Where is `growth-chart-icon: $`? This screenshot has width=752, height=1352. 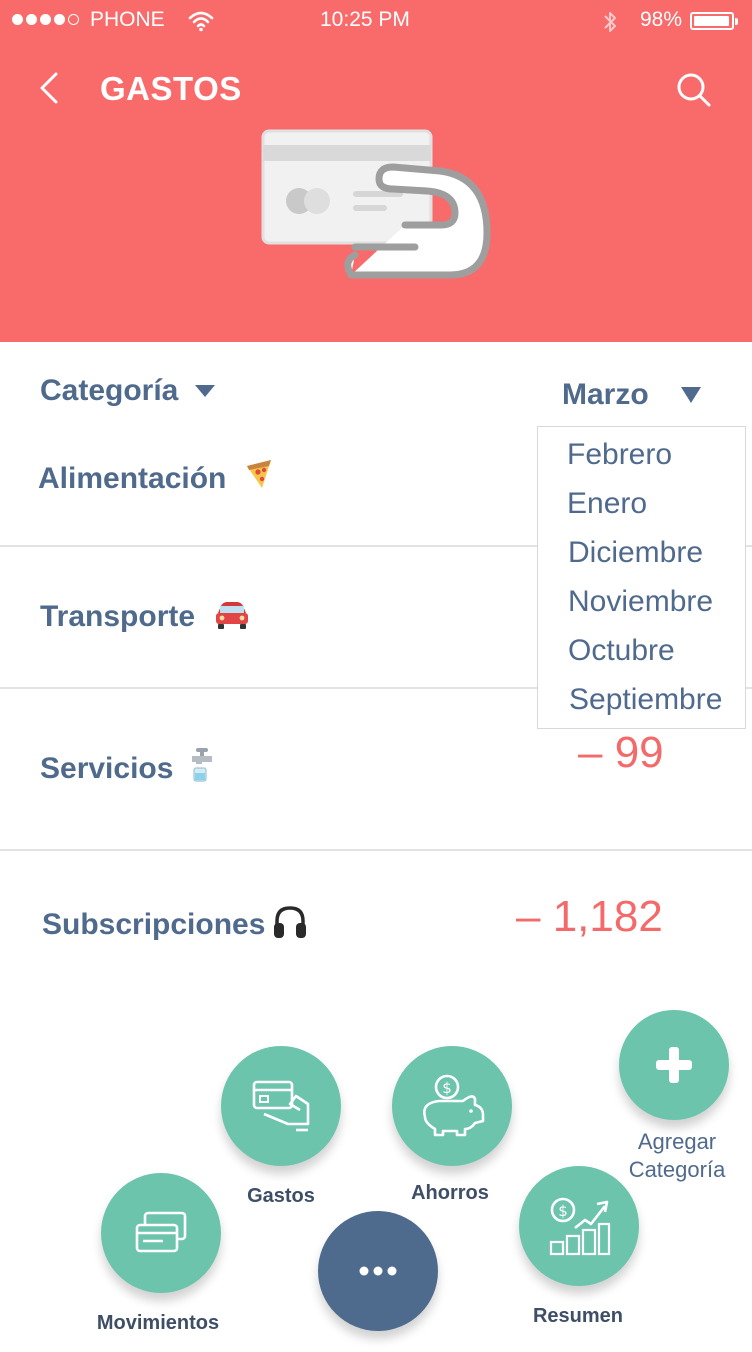 growth-chart-icon: $ is located at coordinates (580, 1226).